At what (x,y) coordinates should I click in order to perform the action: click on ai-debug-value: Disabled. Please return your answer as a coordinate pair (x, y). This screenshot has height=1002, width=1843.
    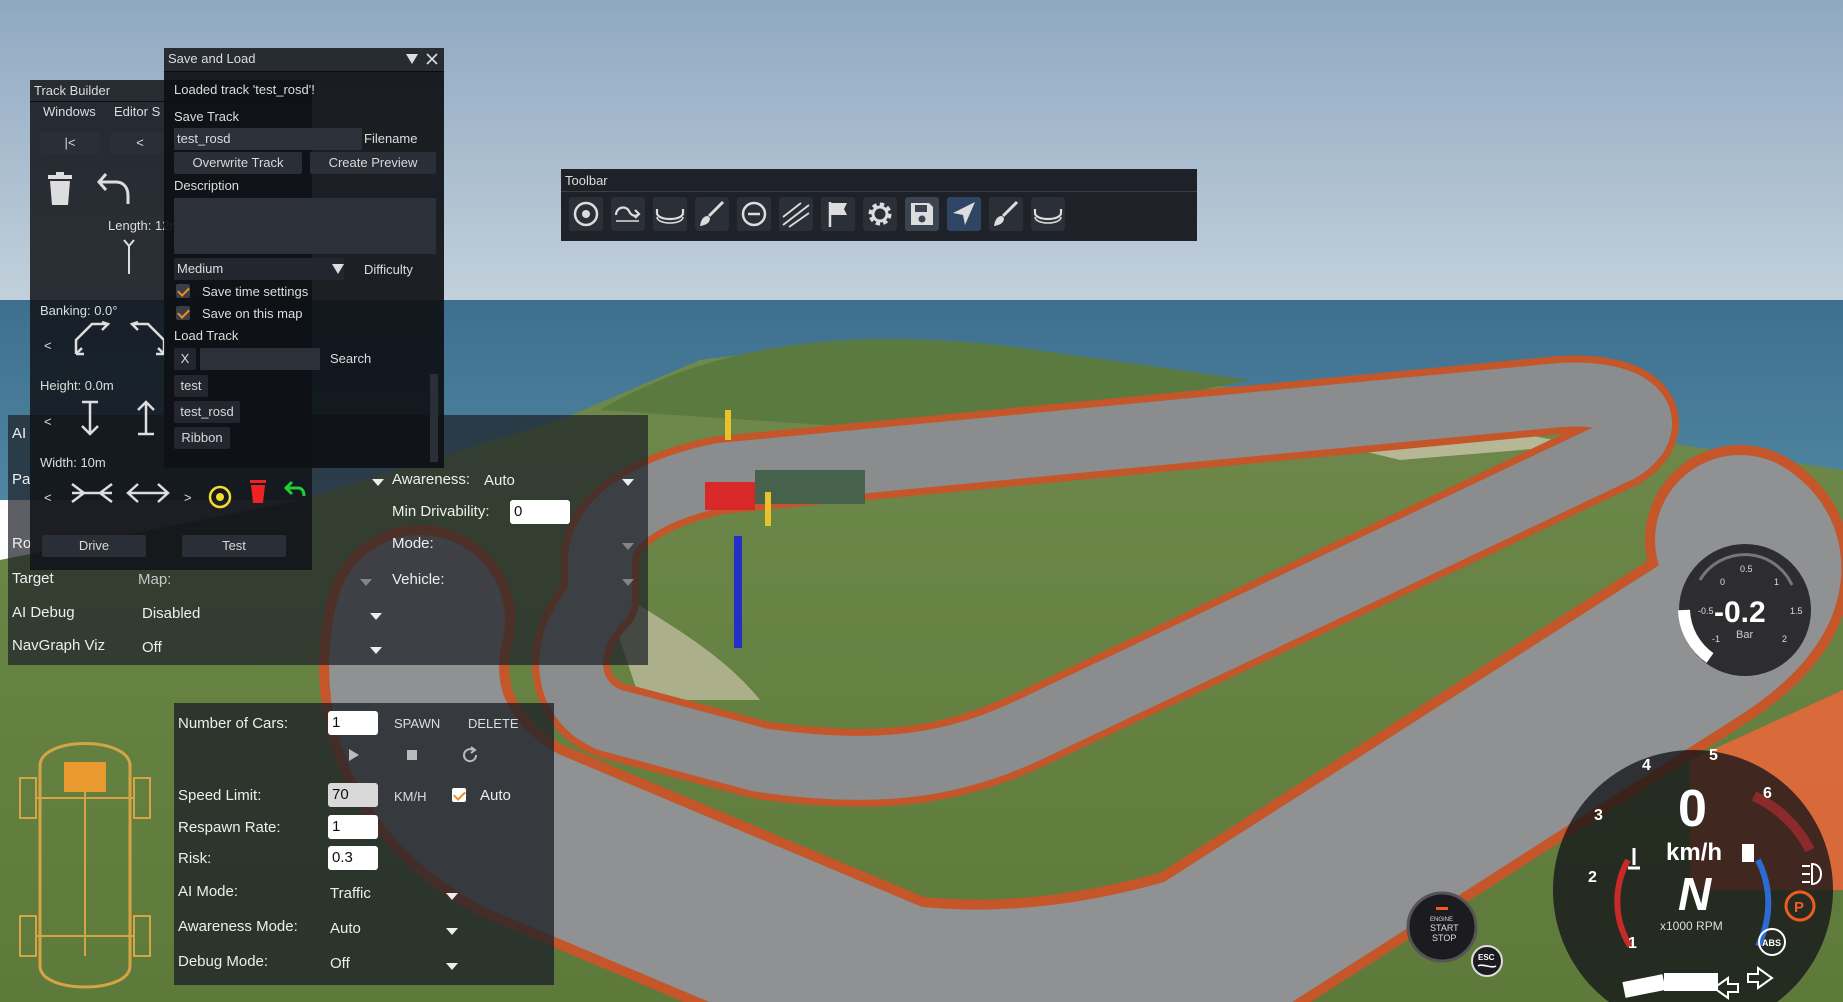
    Looking at the image, I should click on (171, 613).